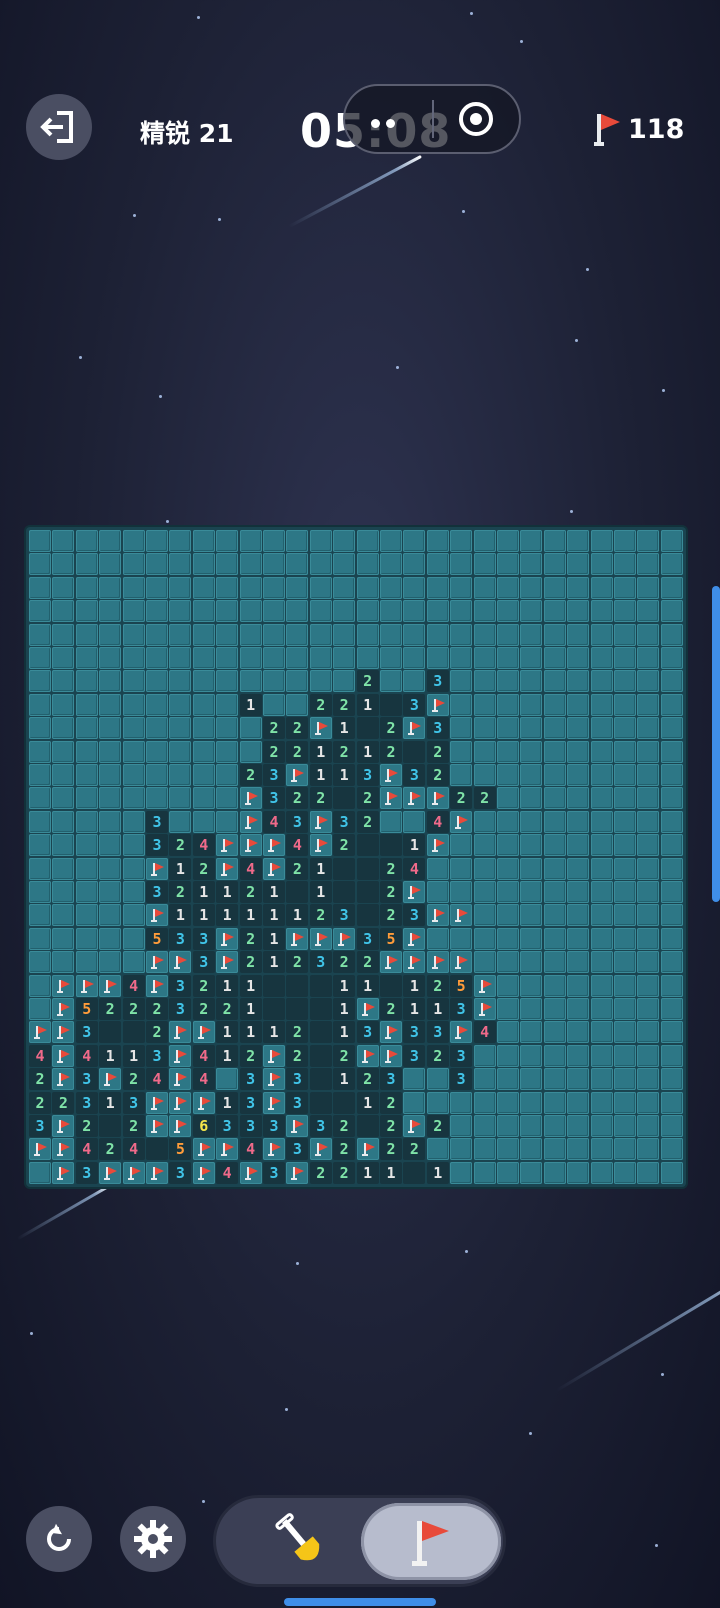 This screenshot has height=1608, width=720. Describe the element at coordinates (301, 1541) in the screenshot. I see `dig-mode-button` at that location.